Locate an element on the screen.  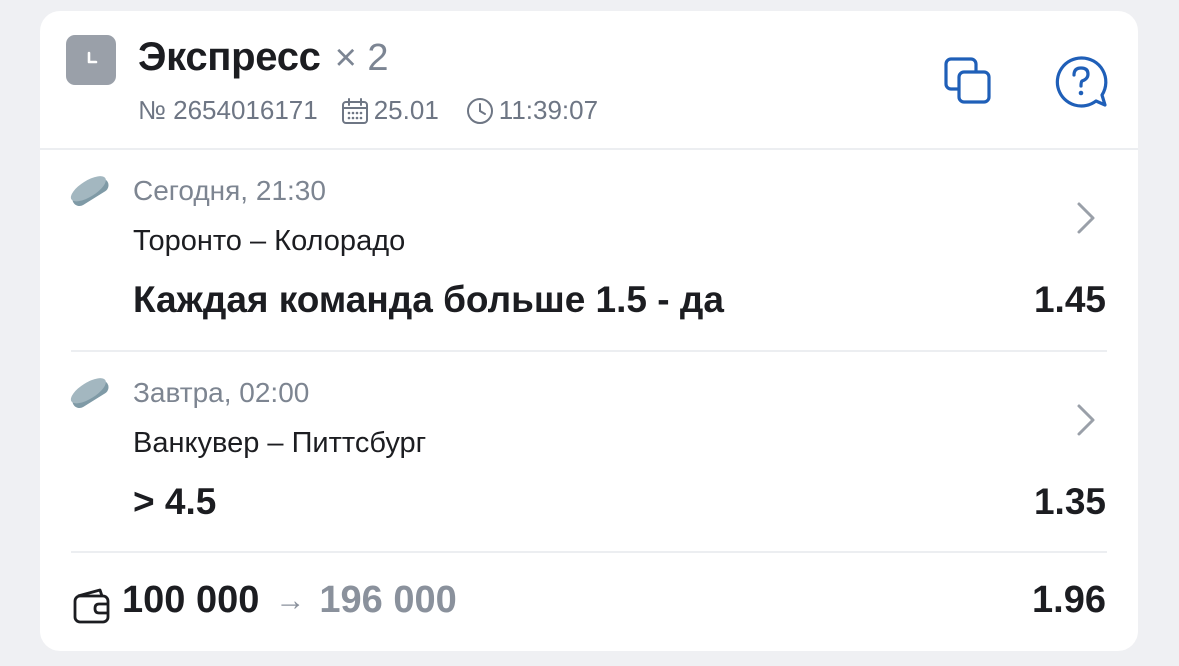
divider is located at coordinates (589, 351).